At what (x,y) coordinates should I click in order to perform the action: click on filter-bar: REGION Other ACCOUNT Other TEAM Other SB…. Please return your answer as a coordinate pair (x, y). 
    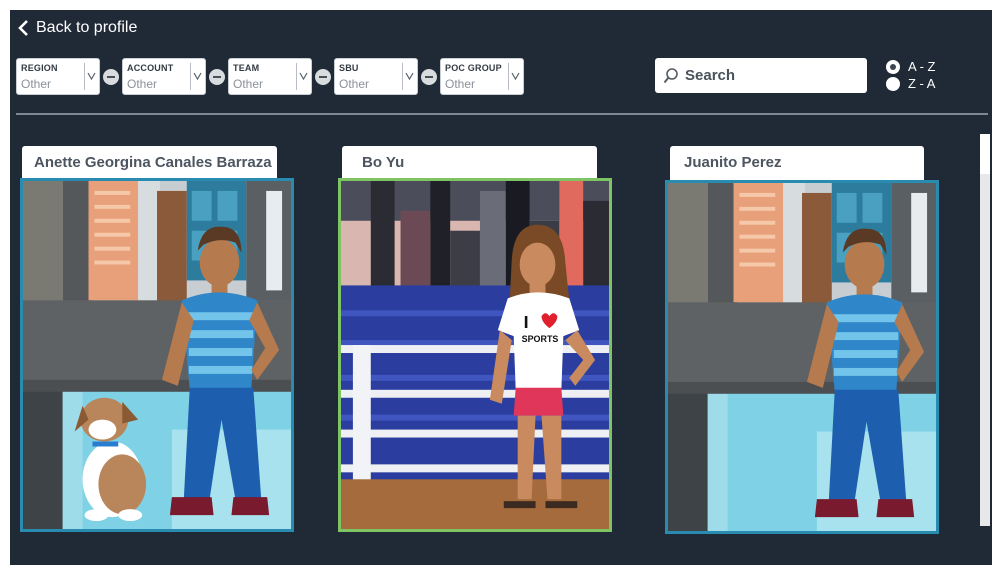
    Looking at the image, I should click on (270, 76).